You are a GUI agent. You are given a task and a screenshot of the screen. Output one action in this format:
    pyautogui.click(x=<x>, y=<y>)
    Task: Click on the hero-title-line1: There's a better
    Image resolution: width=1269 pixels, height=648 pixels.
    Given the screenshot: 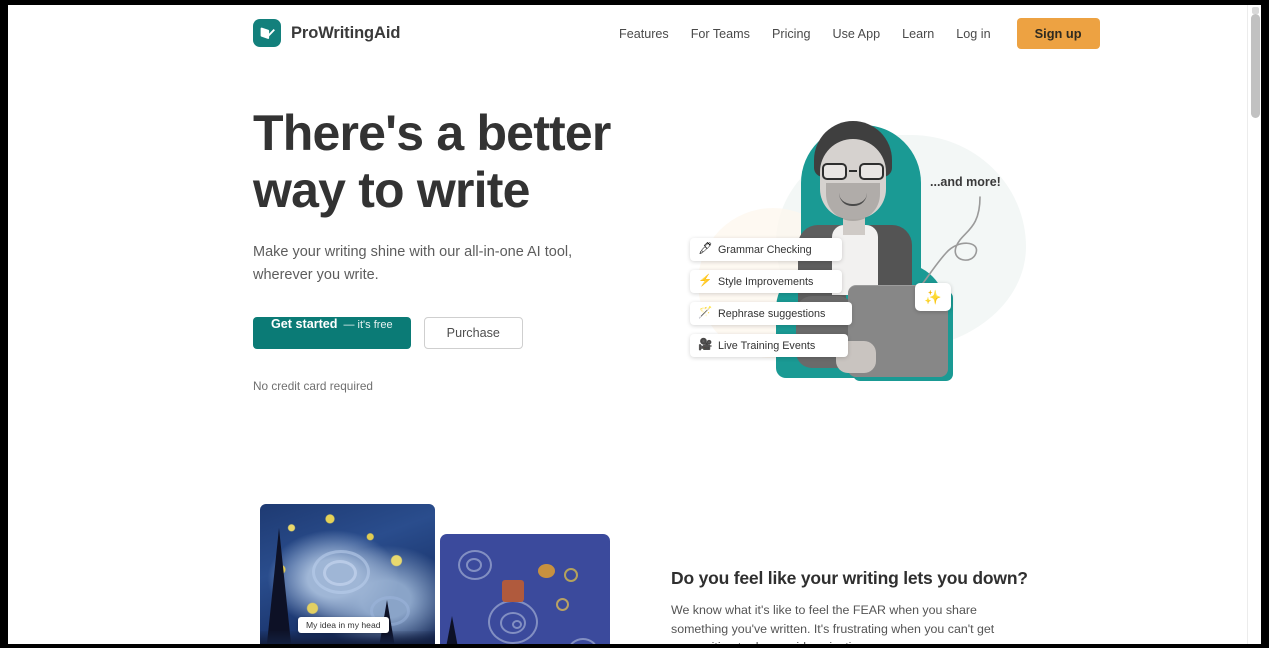 What is the action you would take?
    pyautogui.click(x=432, y=133)
    